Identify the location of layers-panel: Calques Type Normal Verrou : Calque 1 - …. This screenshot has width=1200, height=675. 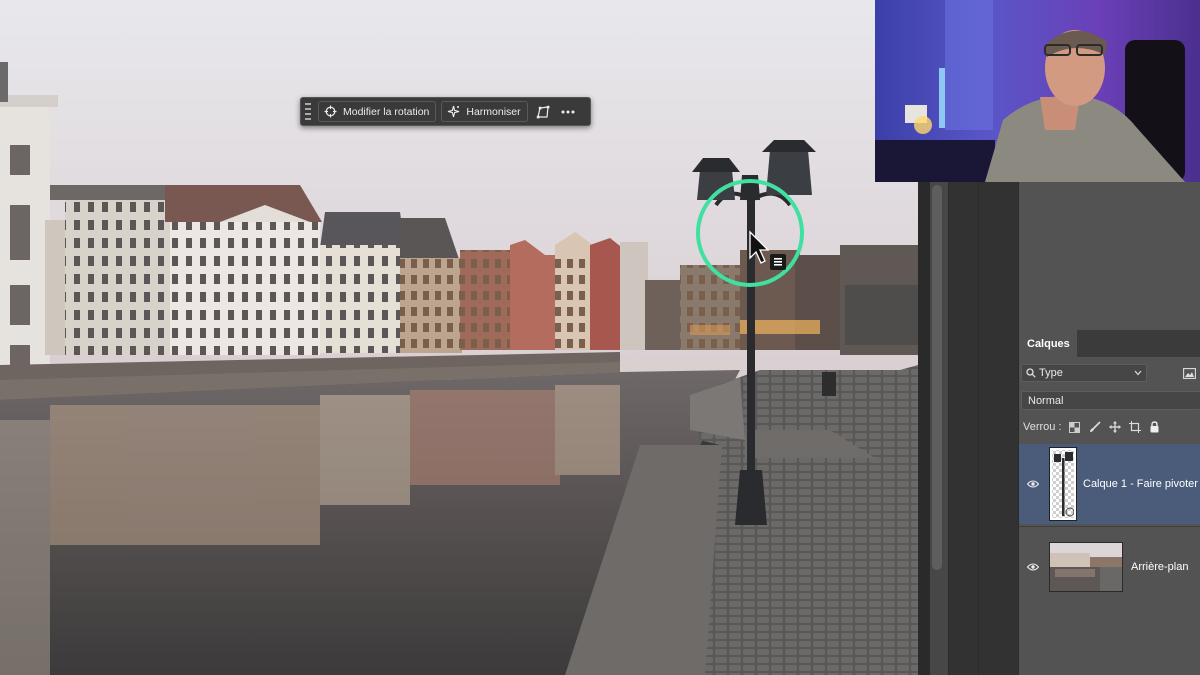
(1109, 502).